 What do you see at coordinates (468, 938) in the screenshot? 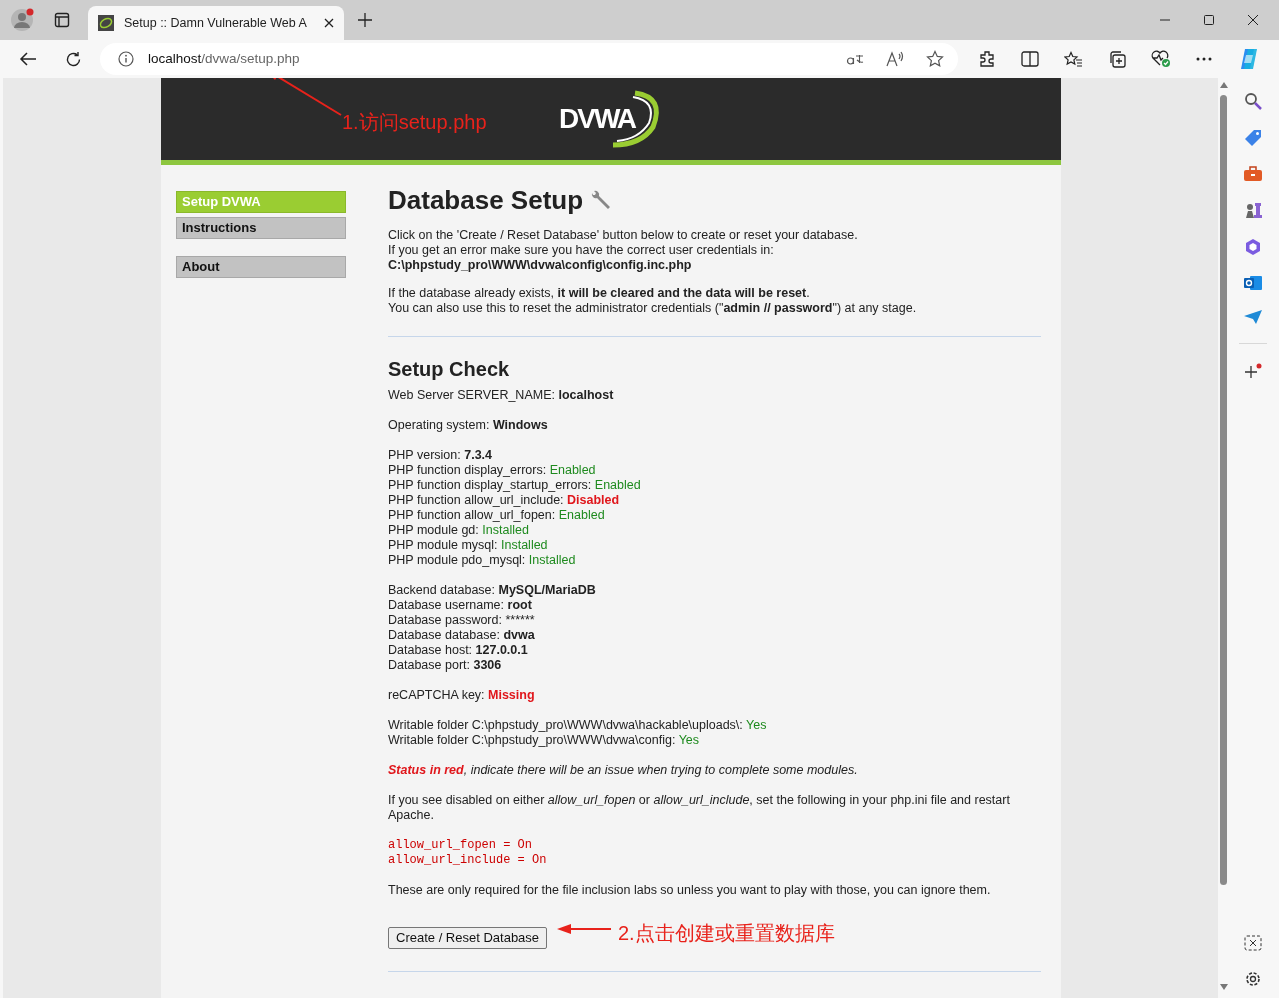
I see `create-reset-database-button: Create / Reset Database` at bounding box center [468, 938].